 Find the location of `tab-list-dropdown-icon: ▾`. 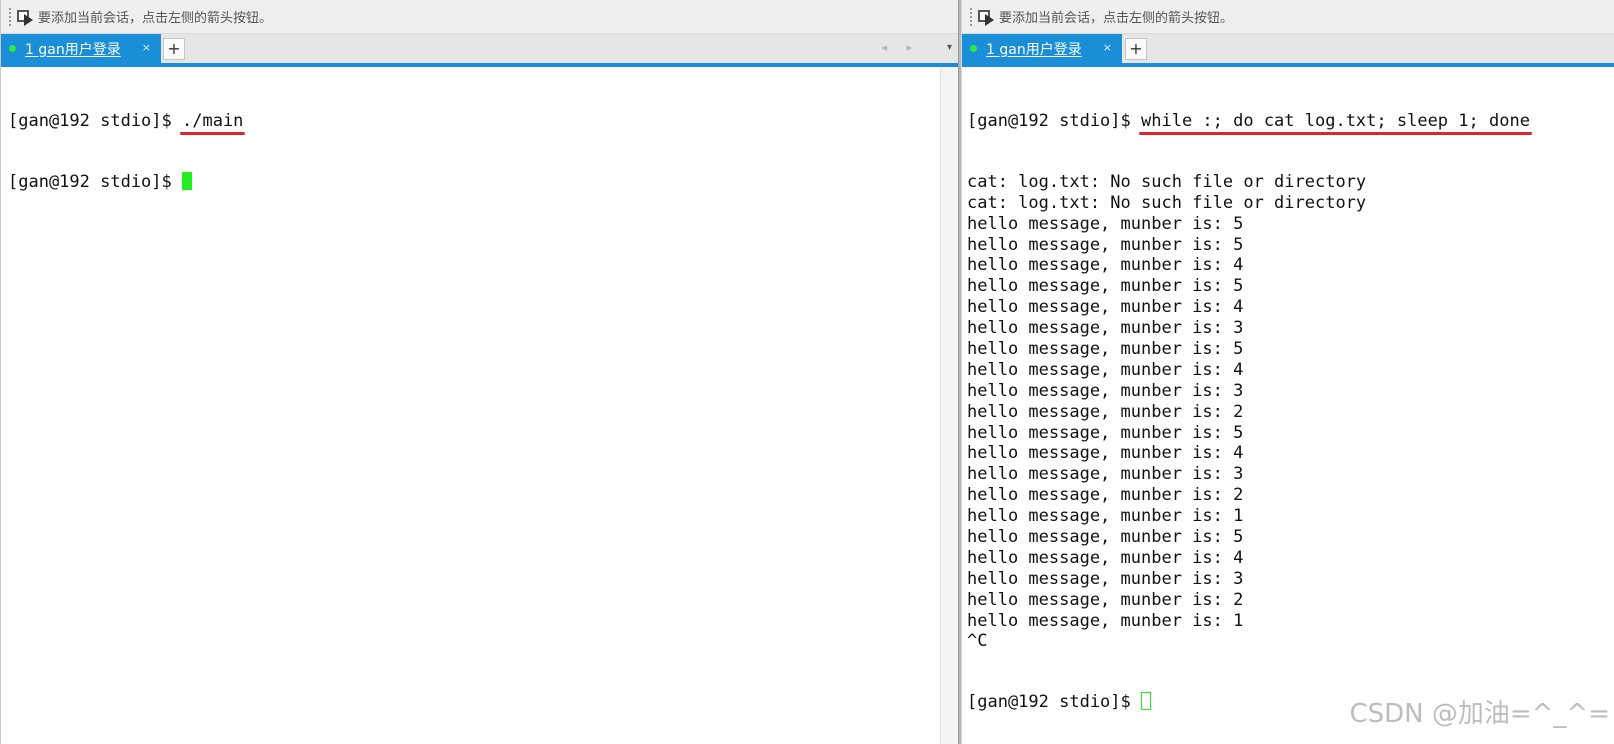

tab-list-dropdown-icon: ▾ is located at coordinates (949, 47).